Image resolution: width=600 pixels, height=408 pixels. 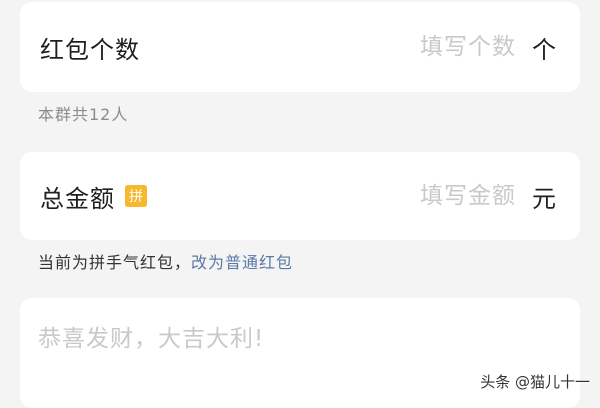 What do you see at coordinates (441, 196) in the screenshot?
I see `total-amount-input` at bounding box center [441, 196].